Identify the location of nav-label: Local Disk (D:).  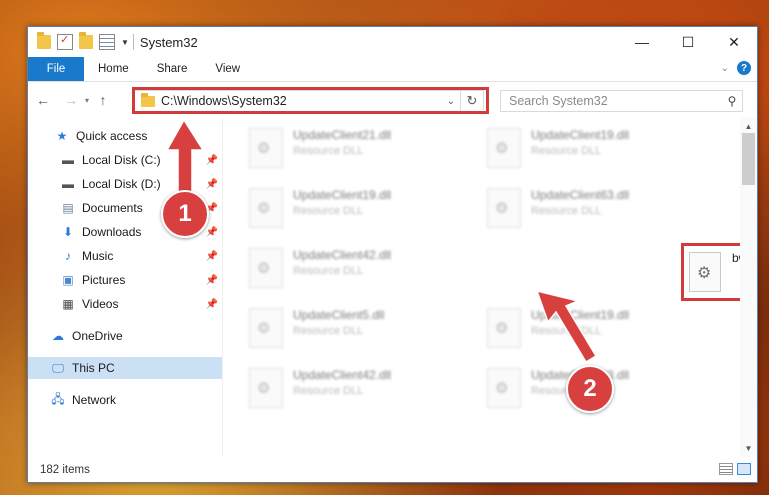
(121, 184).